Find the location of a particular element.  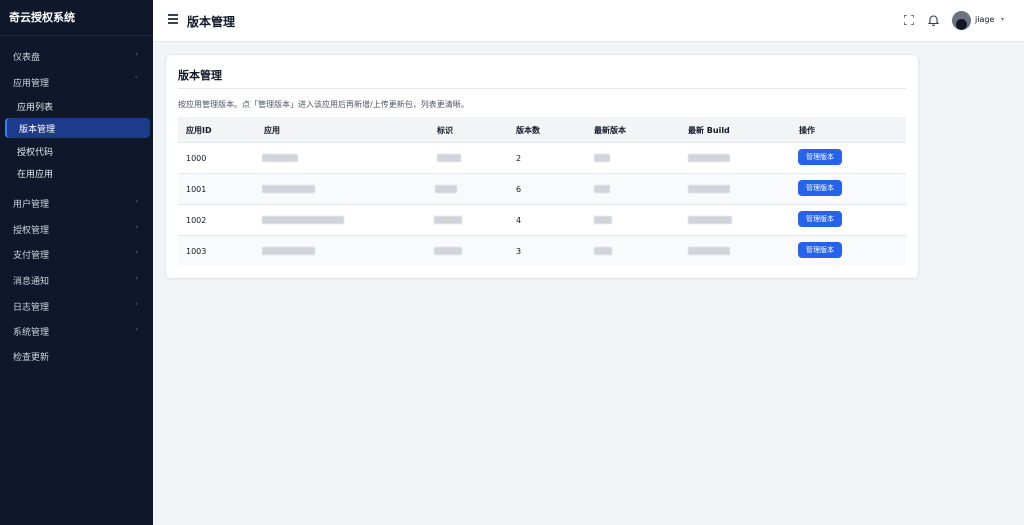

app-id-cell: 1002 is located at coordinates (196, 220).